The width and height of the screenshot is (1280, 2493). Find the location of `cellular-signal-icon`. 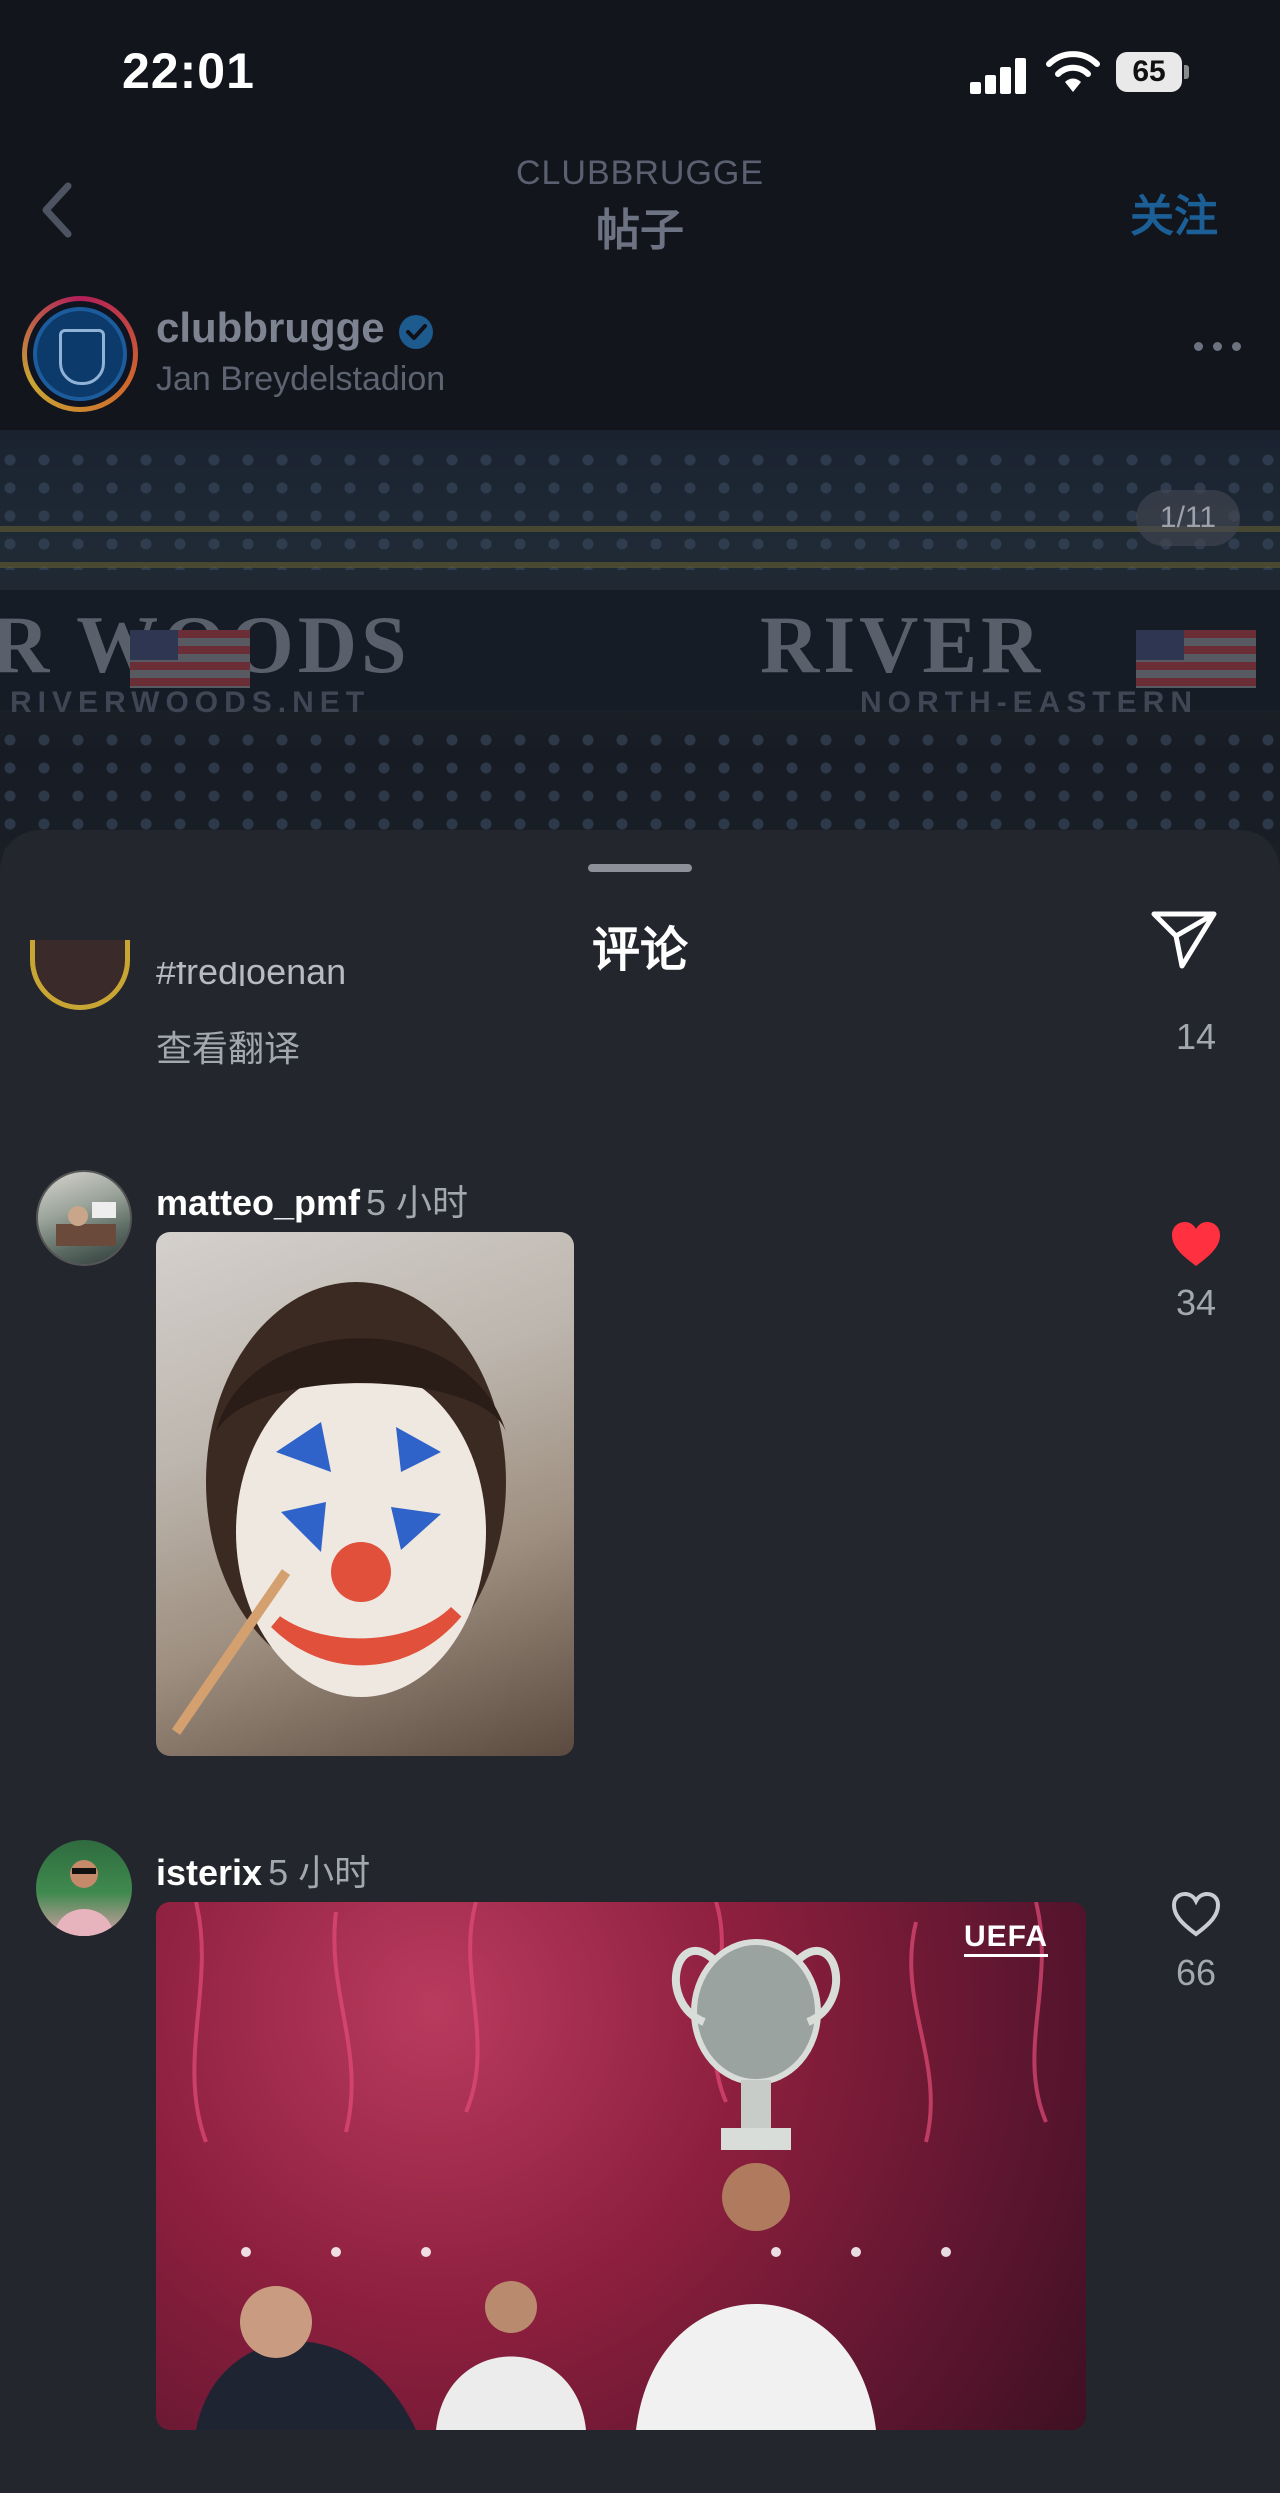

cellular-signal-icon is located at coordinates (999, 76).